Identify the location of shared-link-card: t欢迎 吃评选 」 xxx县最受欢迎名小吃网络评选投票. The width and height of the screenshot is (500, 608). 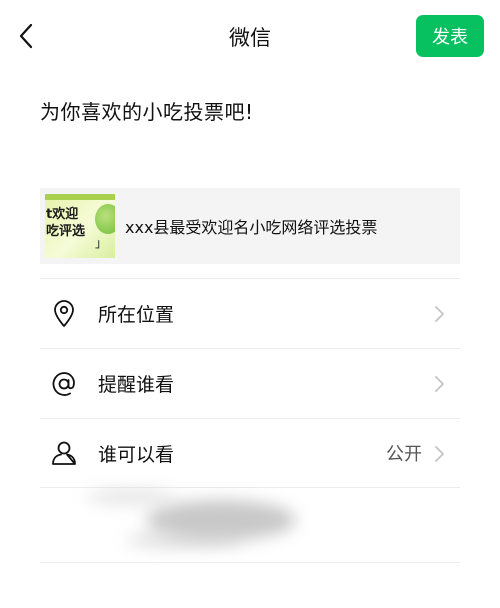
(250, 226).